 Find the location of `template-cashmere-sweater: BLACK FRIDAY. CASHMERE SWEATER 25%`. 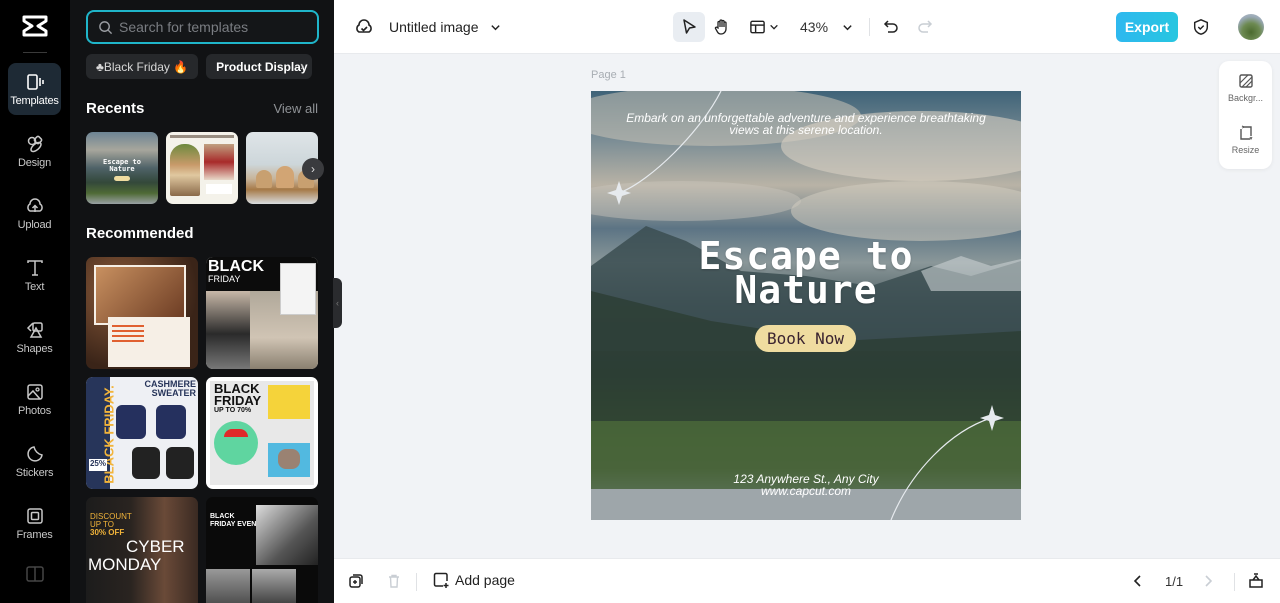

template-cashmere-sweater: BLACK FRIDAY. CASHMERE SWEATER 25% is located at coordinates (142, 433).